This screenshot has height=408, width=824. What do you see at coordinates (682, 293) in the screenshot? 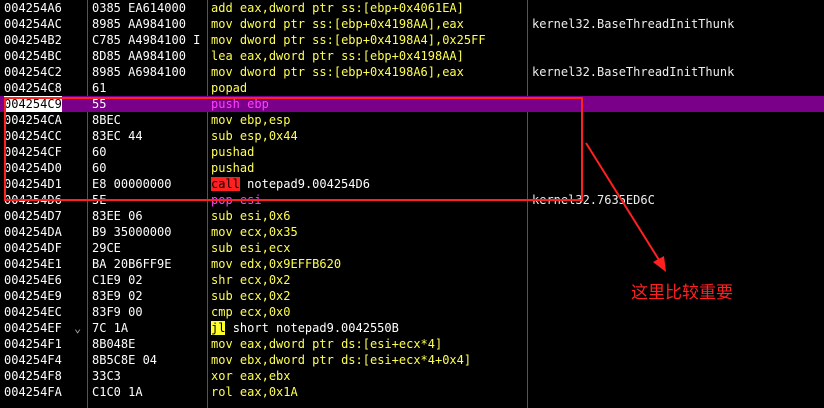
I see `annotation-label: 这里比较重要` at bounding box center [682, 293].